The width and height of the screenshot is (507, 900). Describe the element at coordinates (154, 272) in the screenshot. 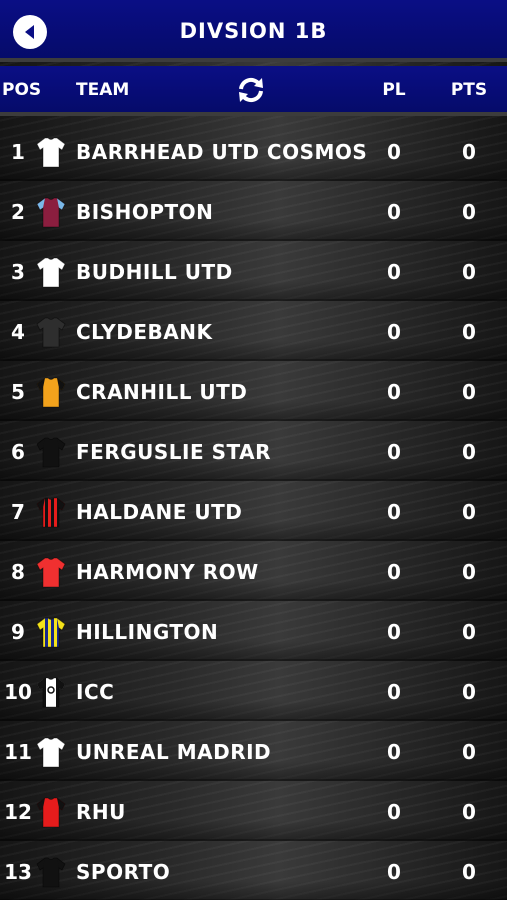

I see `team-name: BUDHILL UTD` at that location.